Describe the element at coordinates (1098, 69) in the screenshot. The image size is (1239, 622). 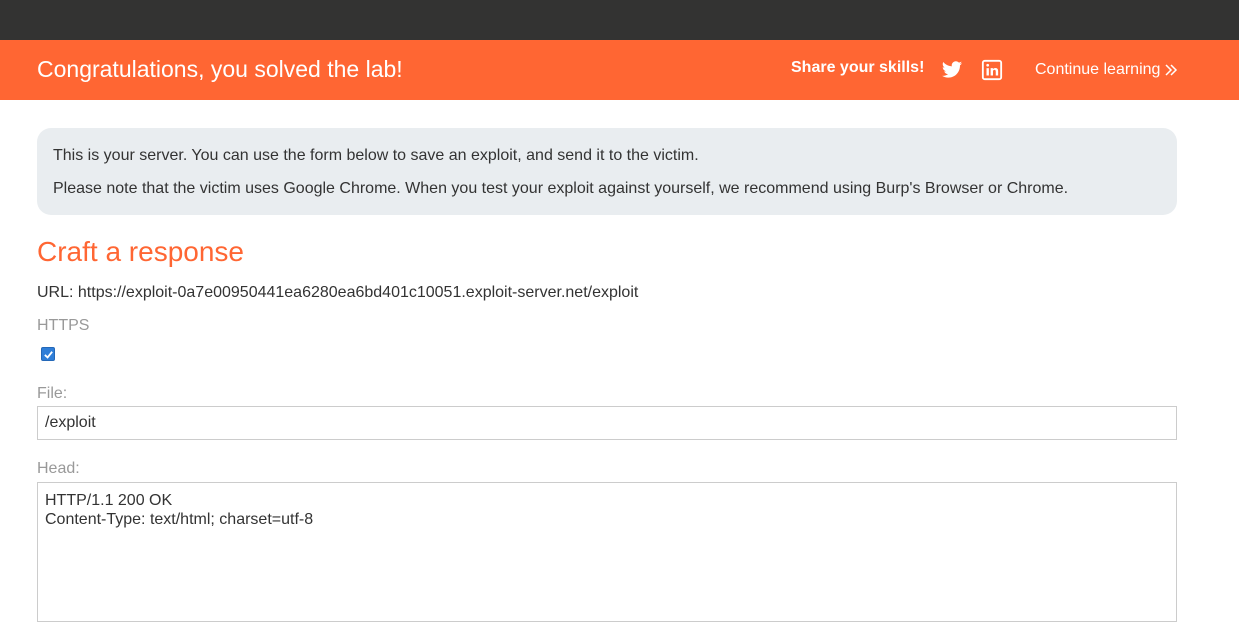
I see `continue-learning-label: Continue learning` at that location.